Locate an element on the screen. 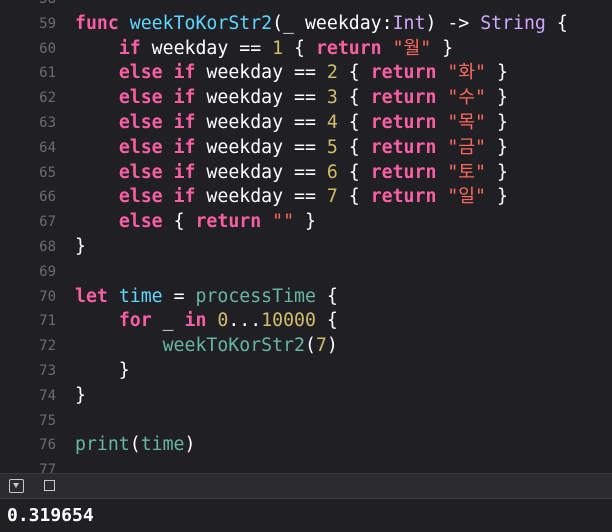  code-line: 77 is located at coordinates (306, 465).